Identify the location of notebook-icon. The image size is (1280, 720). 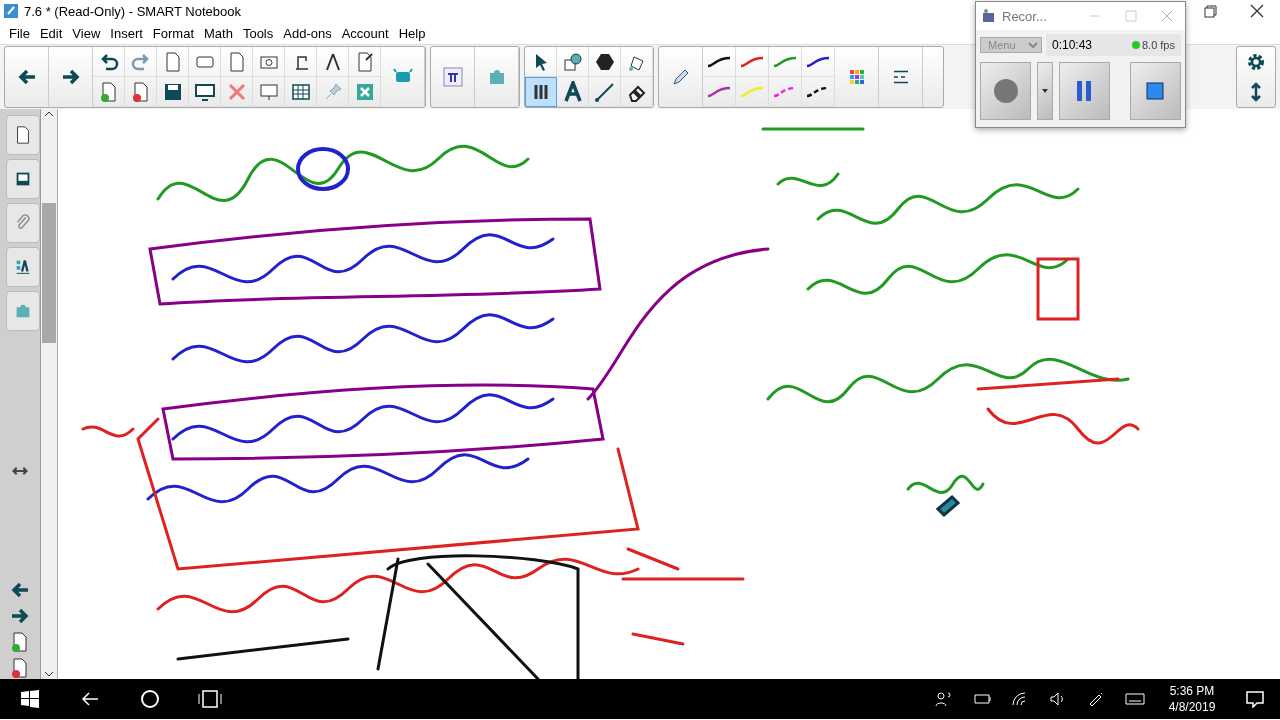
(11, 11).